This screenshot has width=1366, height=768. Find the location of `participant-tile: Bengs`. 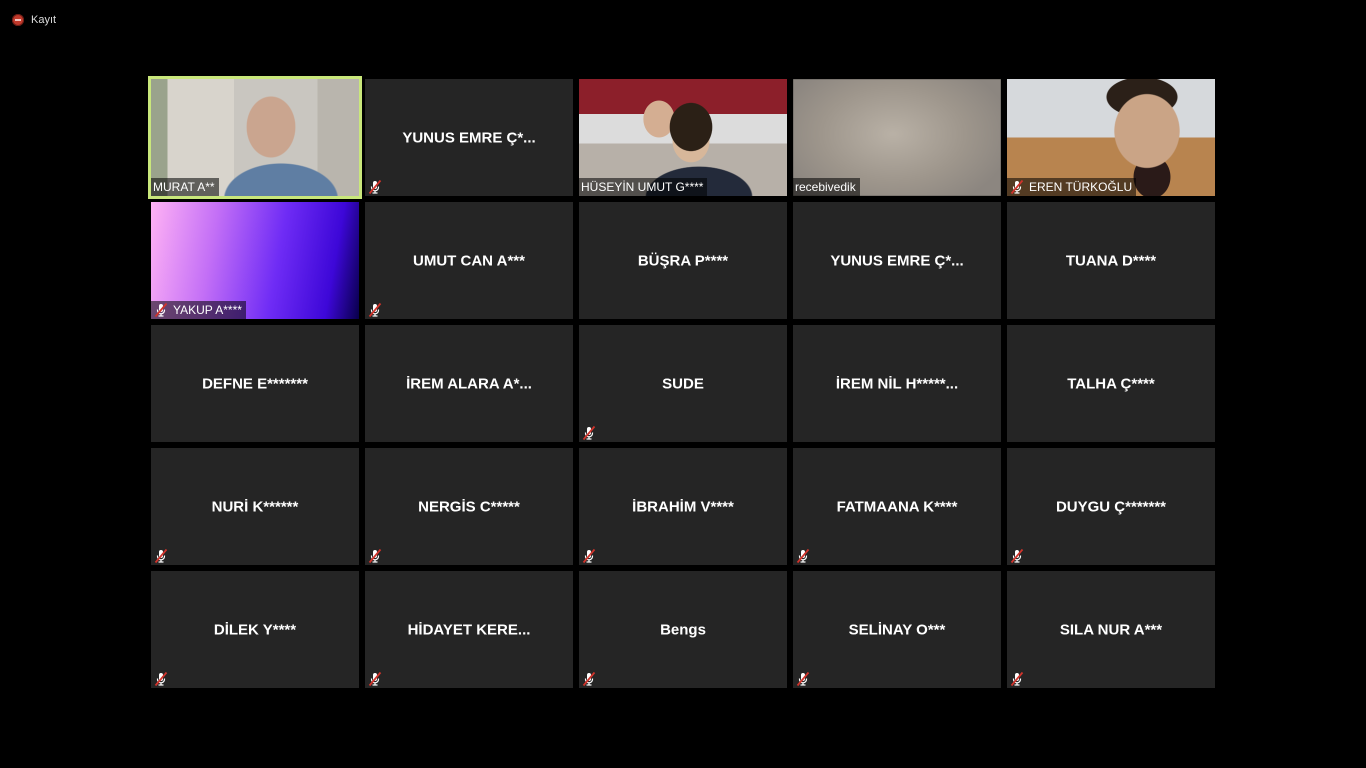

participant-tile: Bengs is located at coordinates (683, 629).